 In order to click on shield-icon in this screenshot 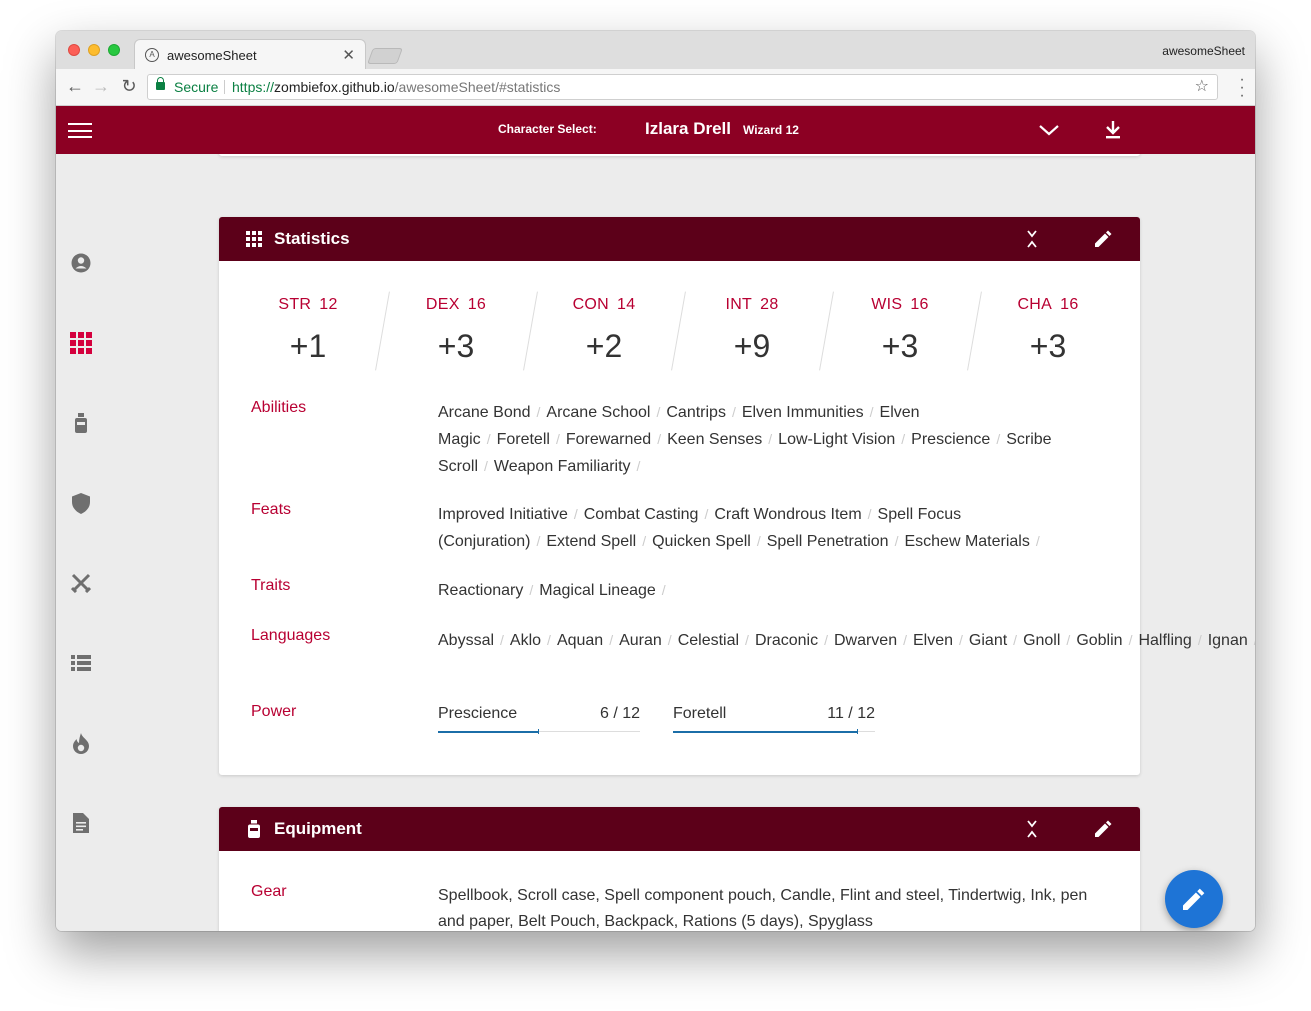, I will do `click(81, 503)`.